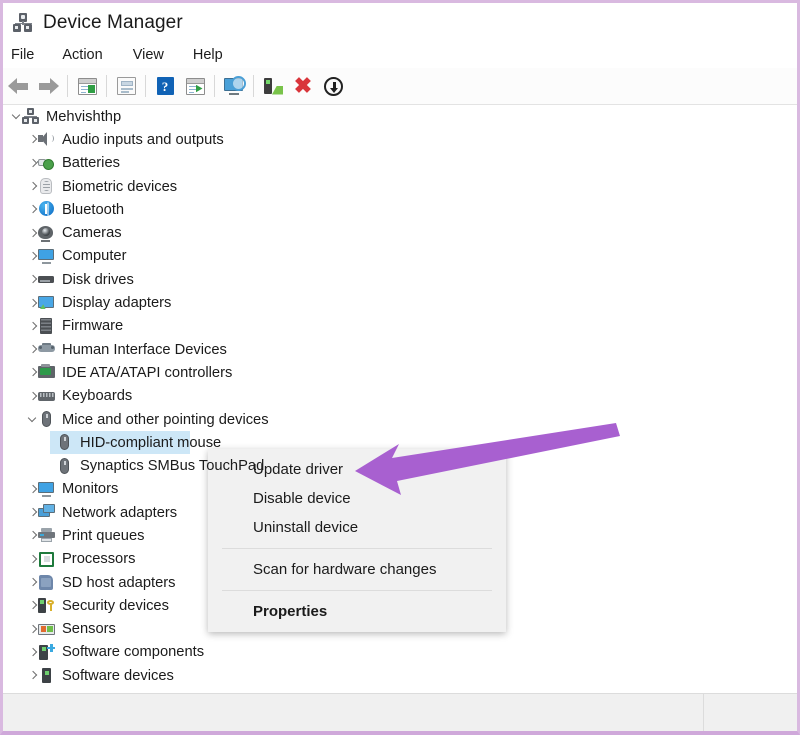 This screenshot has height=738, width=800. I want to click on tree-item-batteries: Batteries, so click(400, 163).